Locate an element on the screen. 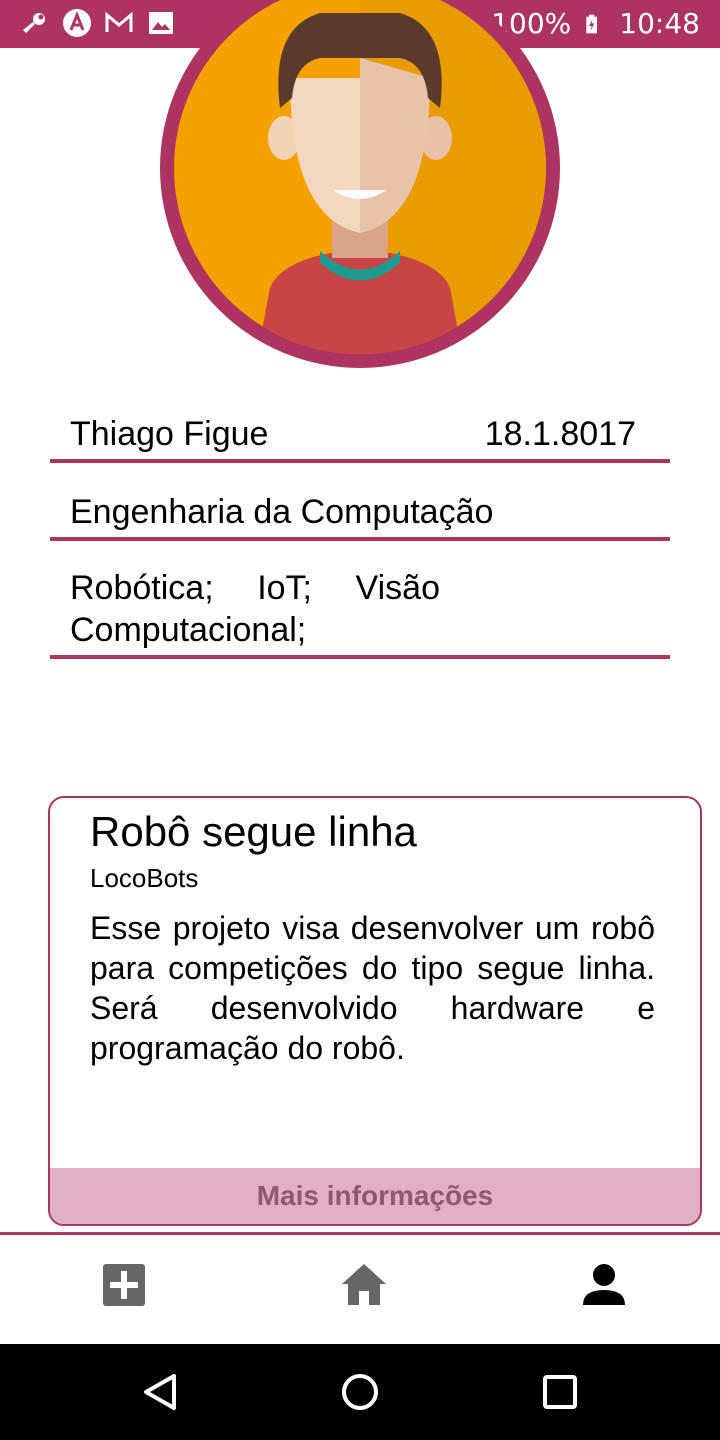 This screenshot has width=720, height=1440. system-navigation-bar is located at coordinates (360, 1392).